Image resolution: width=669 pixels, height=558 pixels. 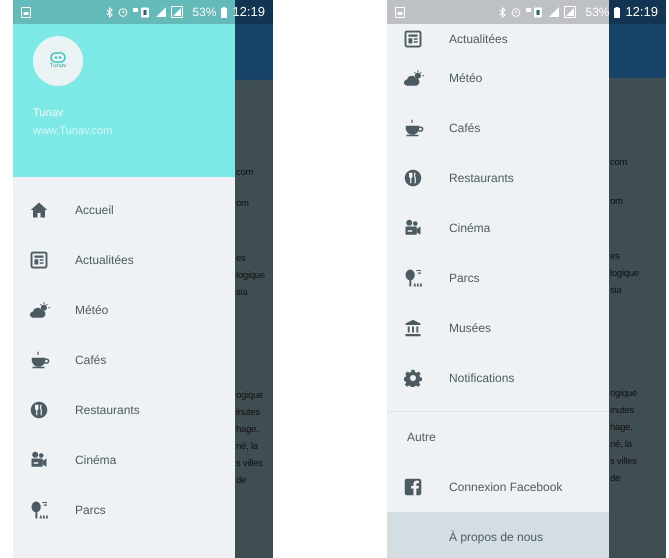 What do you see at coordinates (124, 210) in the screenshot?
I see `menu-item: Accueil` at bounding box center [124, 210].